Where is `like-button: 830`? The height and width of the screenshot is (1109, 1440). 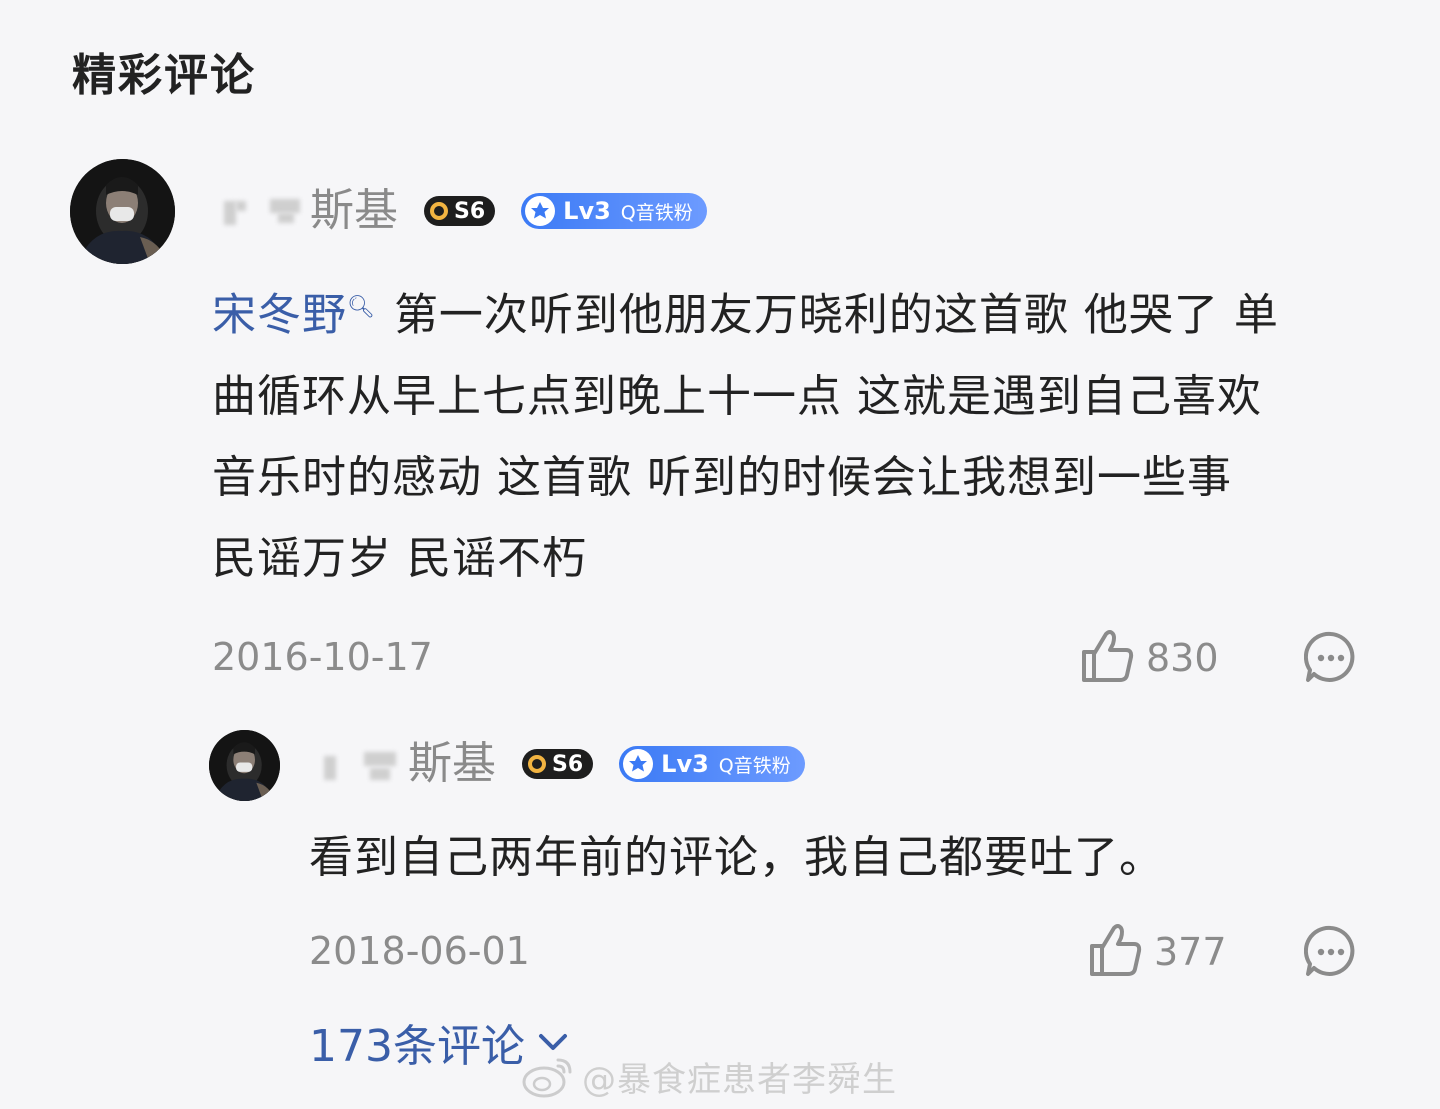
like-button: 830 is located at coordinates (1149, 658).